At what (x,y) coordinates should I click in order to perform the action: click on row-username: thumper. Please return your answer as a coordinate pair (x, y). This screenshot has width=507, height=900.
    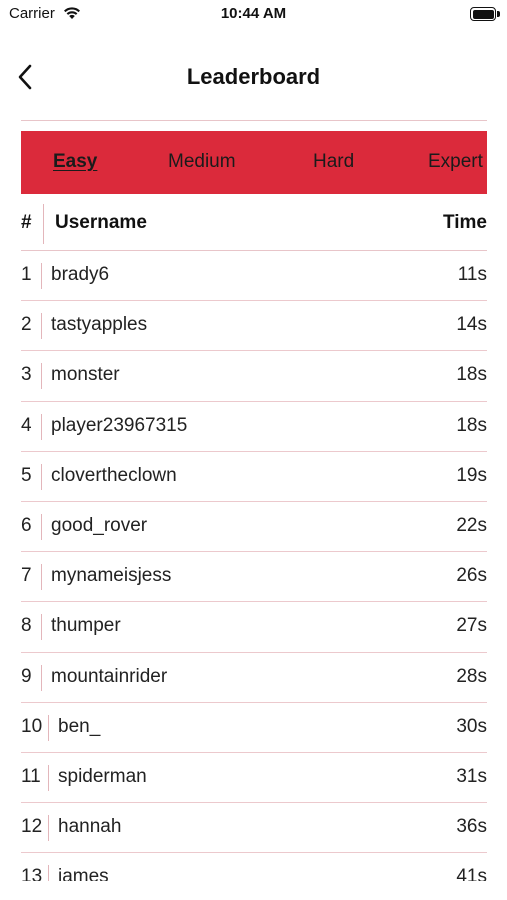
    Looking at the image, I should click on (86, 626).